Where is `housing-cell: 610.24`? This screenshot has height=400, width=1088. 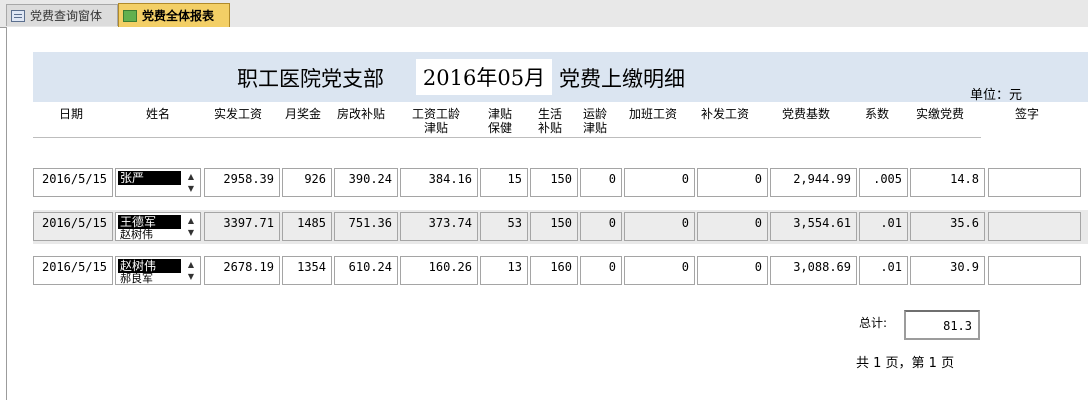
housing-cell: 610.24 is located at coordinates (366, 270).